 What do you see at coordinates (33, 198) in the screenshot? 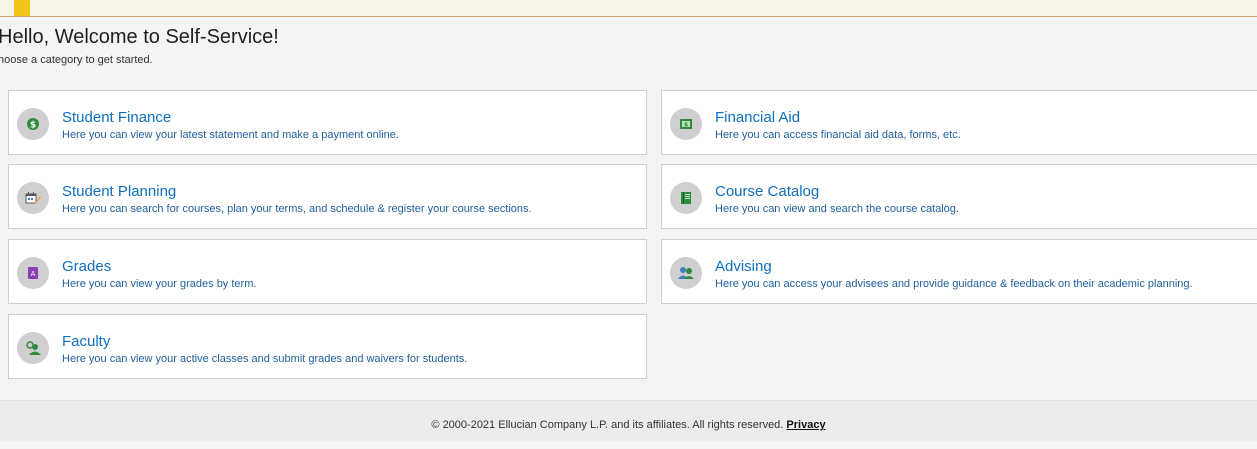
I see `calendar-pencil-icon` at bounding box center [33, 198].